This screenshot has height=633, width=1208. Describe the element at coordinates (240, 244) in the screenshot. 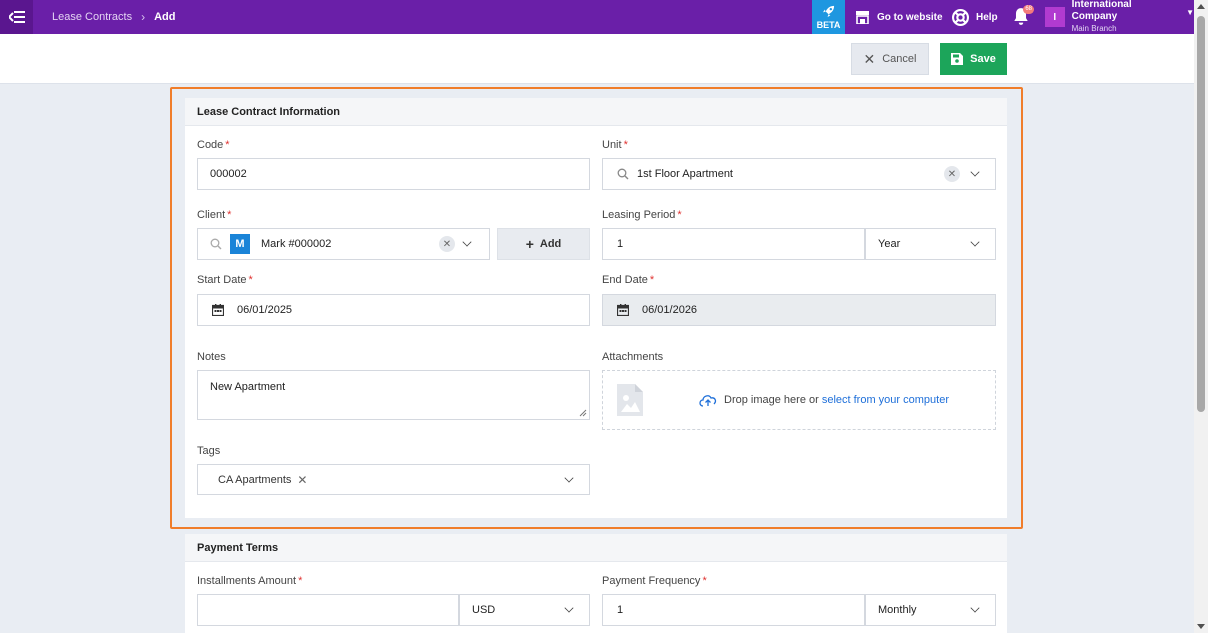

I see `client-avatar: M` at that location.